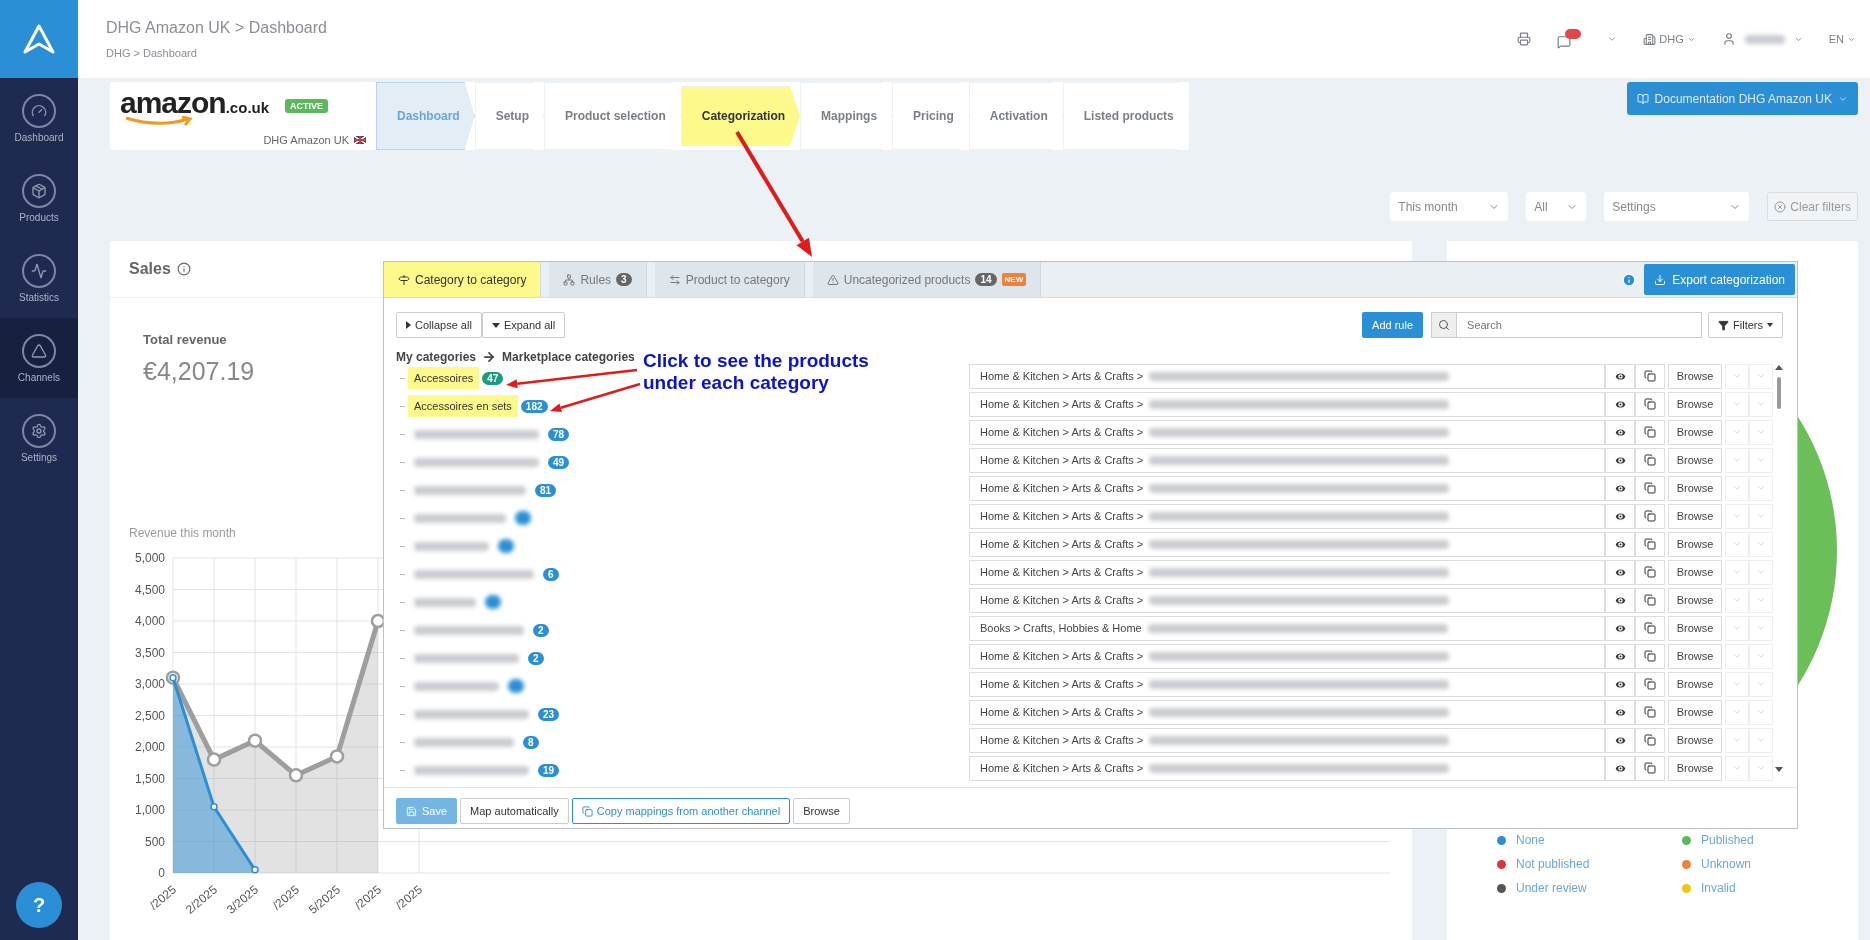 The height and width of the screenshot is (940, 1870). I want to click on step-tab: Activation, so click(1015, 116).